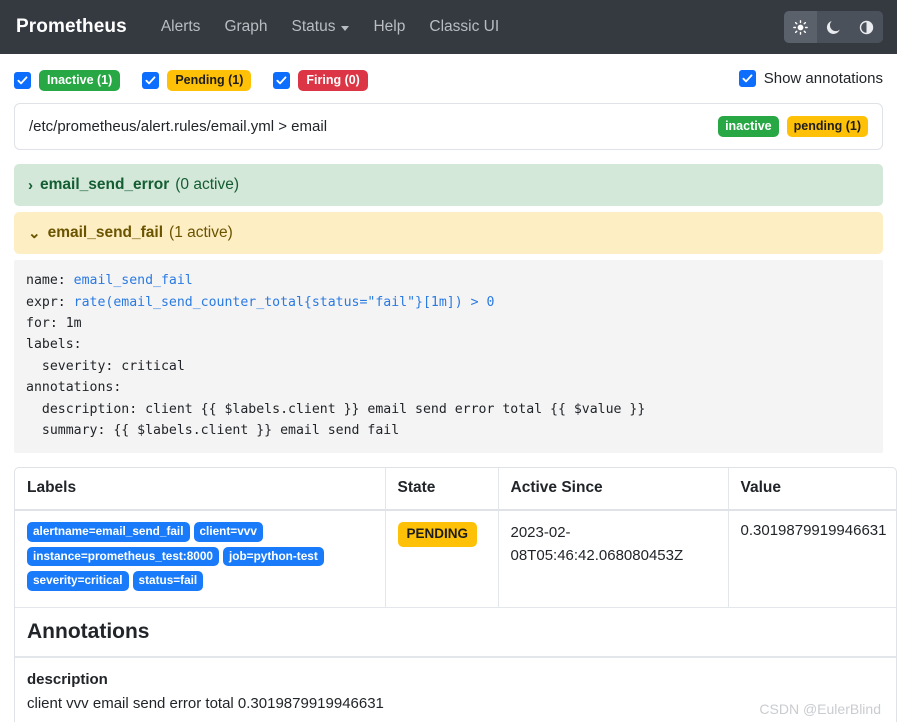  I want to click on status-badge-pending: PENDING, so click(437, 535).